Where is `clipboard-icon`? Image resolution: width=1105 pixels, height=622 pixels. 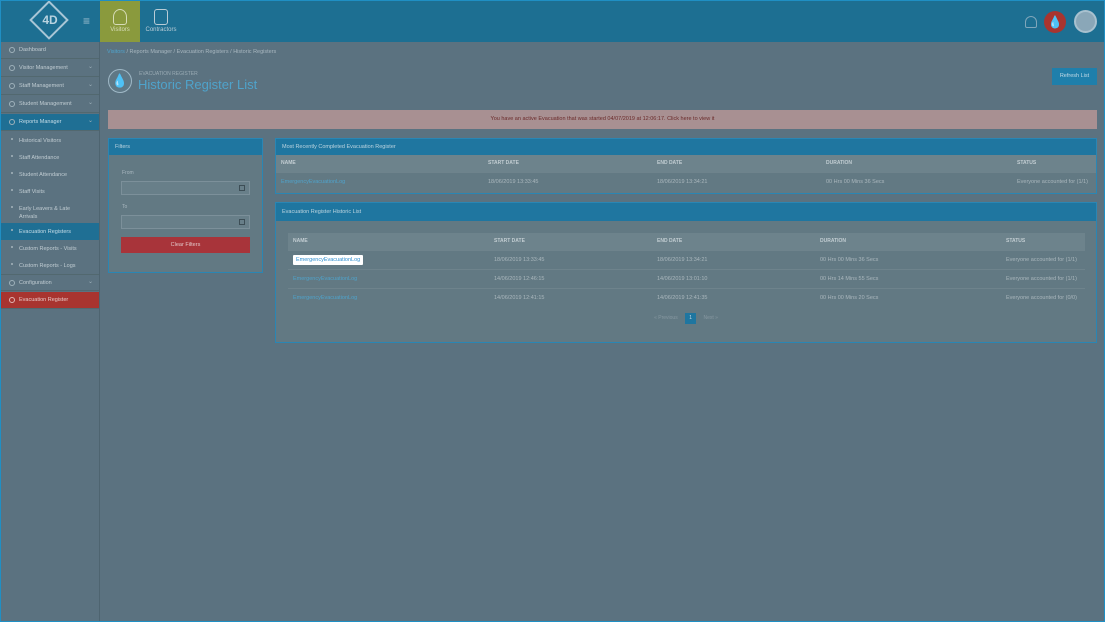
clipboard-icon is located at coordinates (161, 17).